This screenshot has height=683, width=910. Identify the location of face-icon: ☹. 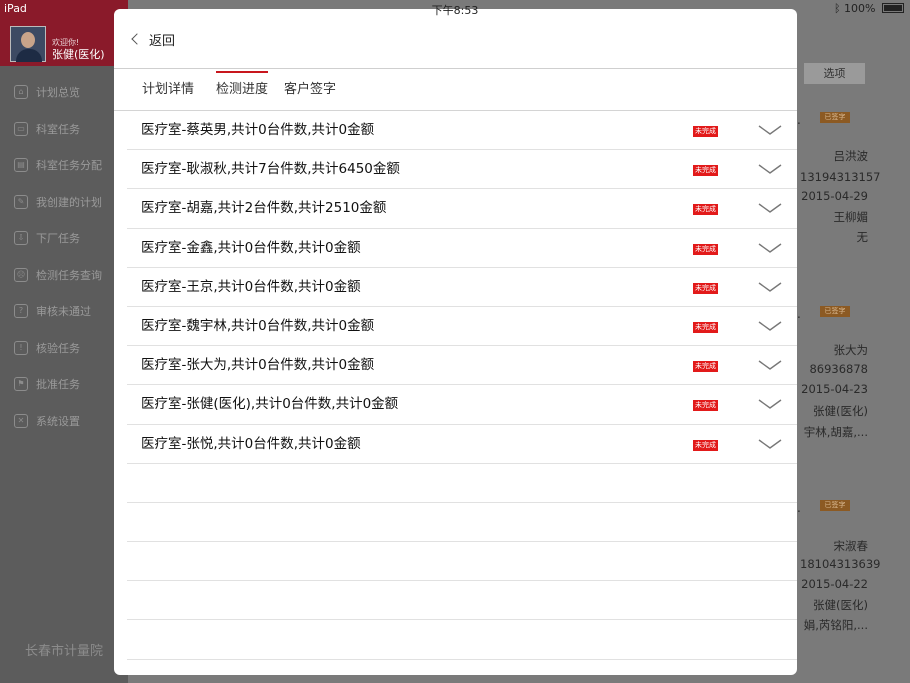
(21, 274).